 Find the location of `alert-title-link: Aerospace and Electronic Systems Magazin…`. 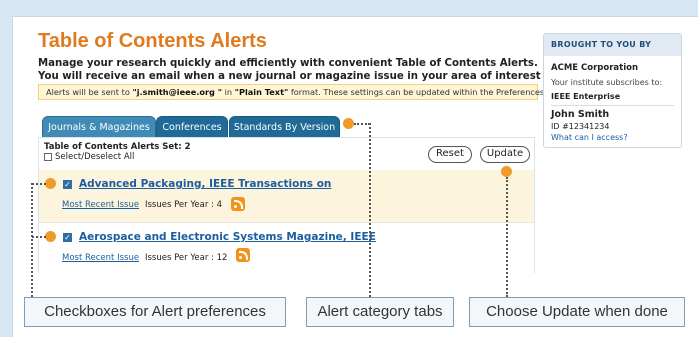

alert-title-link: Aerospace and Electronic Systems Magazin… is located at coordinates (227, 237).